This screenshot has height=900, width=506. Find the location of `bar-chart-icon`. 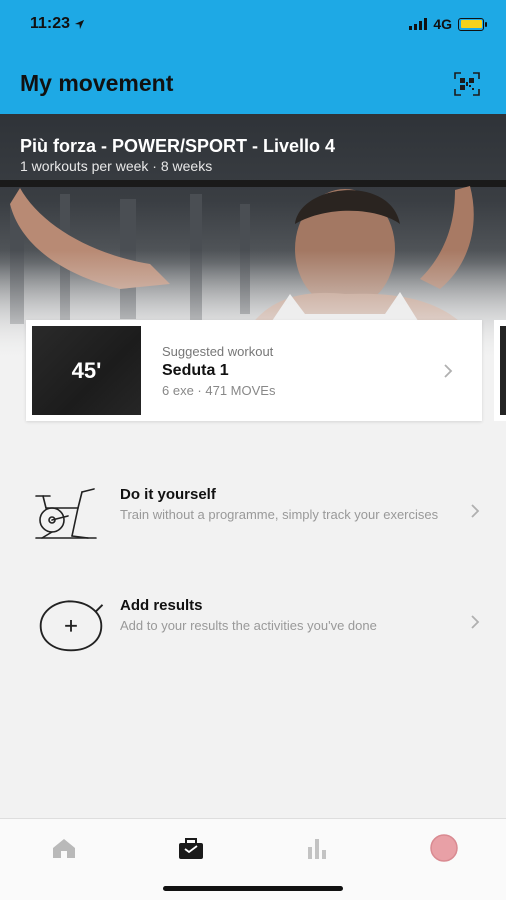

bar-chart-icon is located at coordinates (317, 849).